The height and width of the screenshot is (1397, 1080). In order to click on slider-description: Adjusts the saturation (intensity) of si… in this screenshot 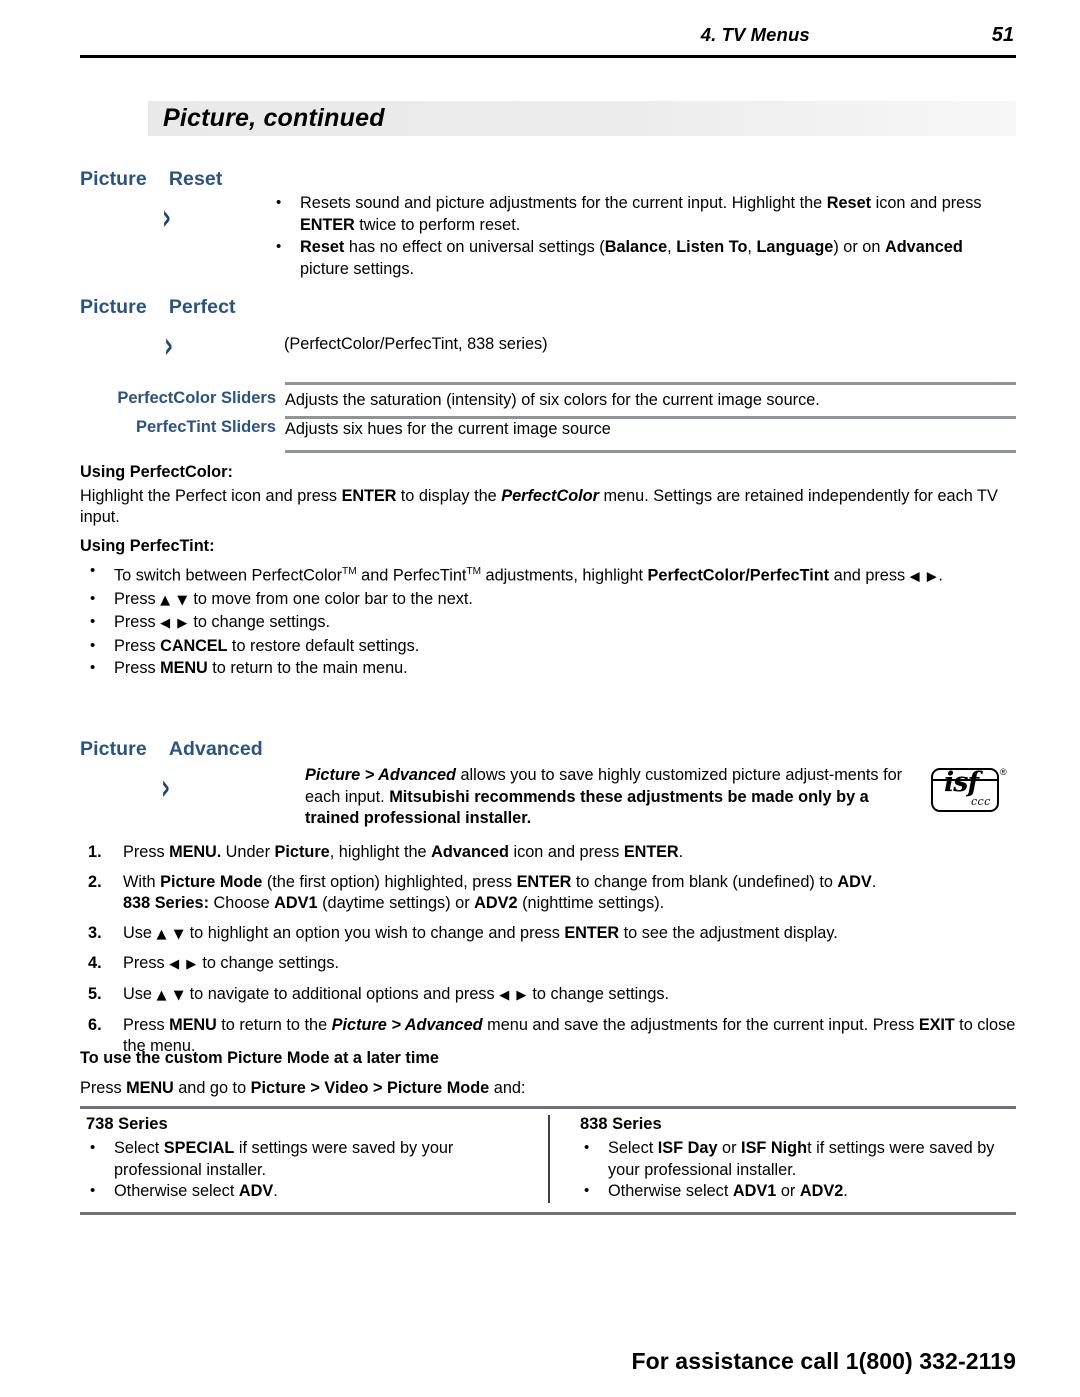, I will do `click(552, 400)`.